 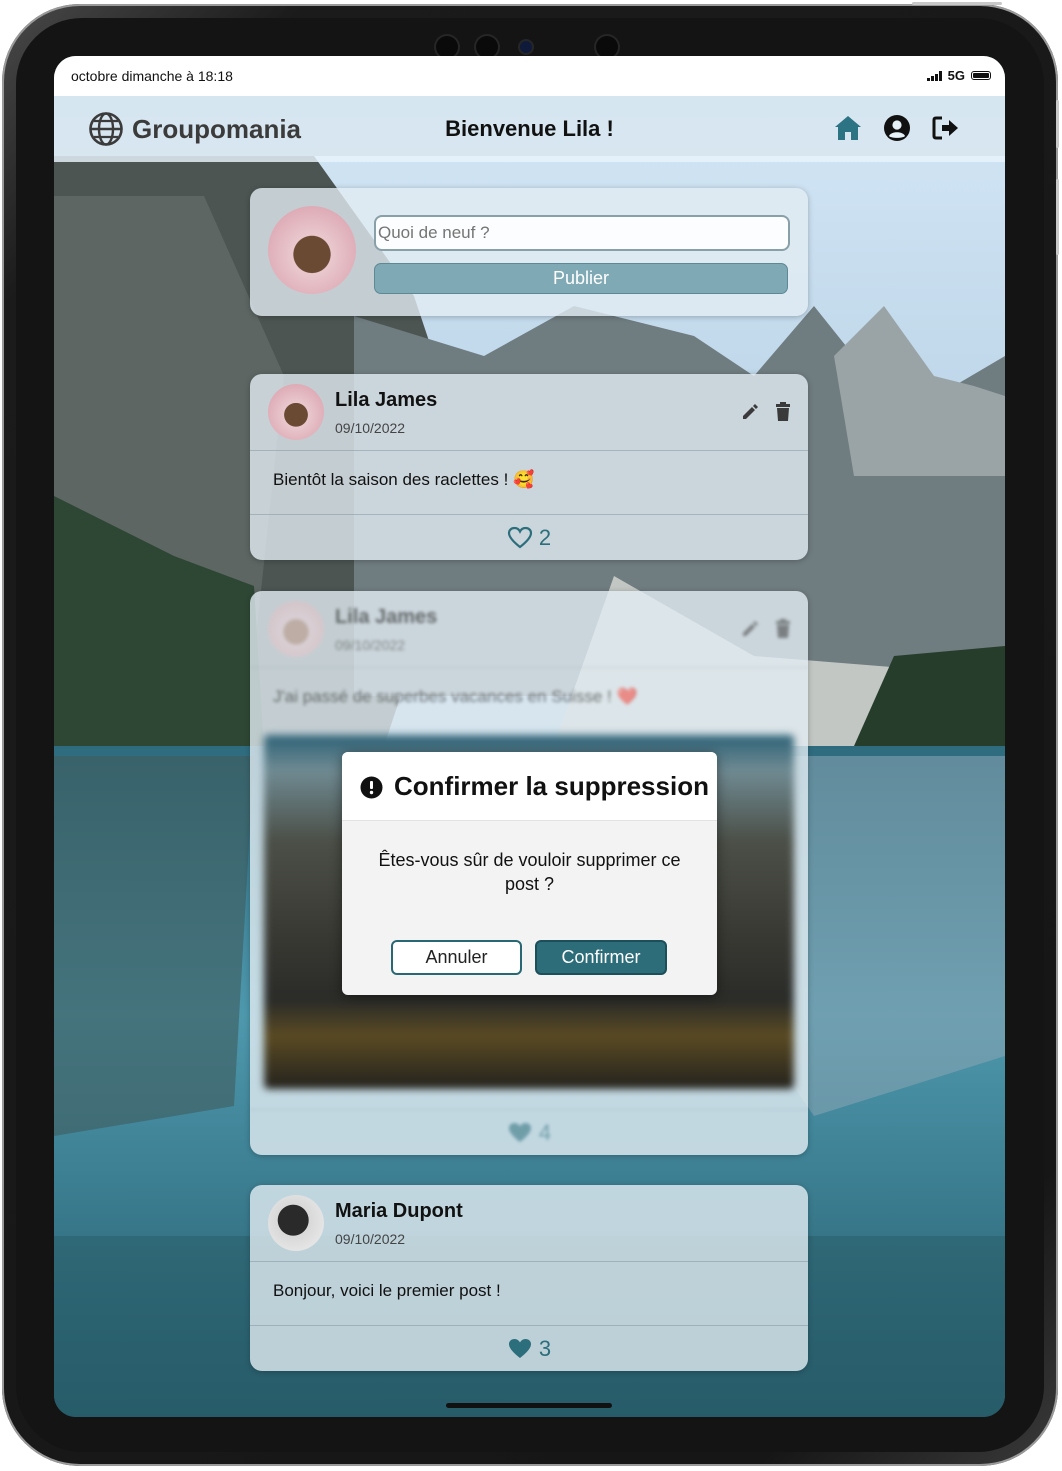 I want to click on like-bar: 2, so click(x=529, y=537).